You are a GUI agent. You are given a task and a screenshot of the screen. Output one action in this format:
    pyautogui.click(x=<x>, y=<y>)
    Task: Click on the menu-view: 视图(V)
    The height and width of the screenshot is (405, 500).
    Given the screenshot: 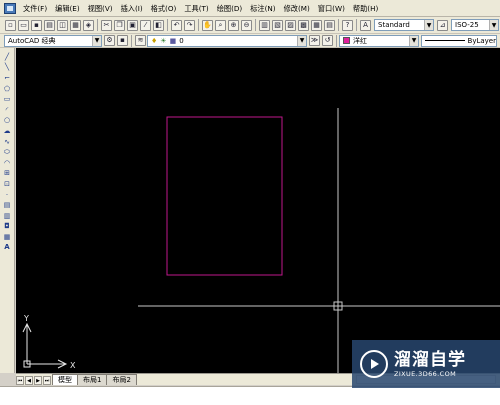 What is the action you would take?
    pyautogui.click(x=100, y=8)
    